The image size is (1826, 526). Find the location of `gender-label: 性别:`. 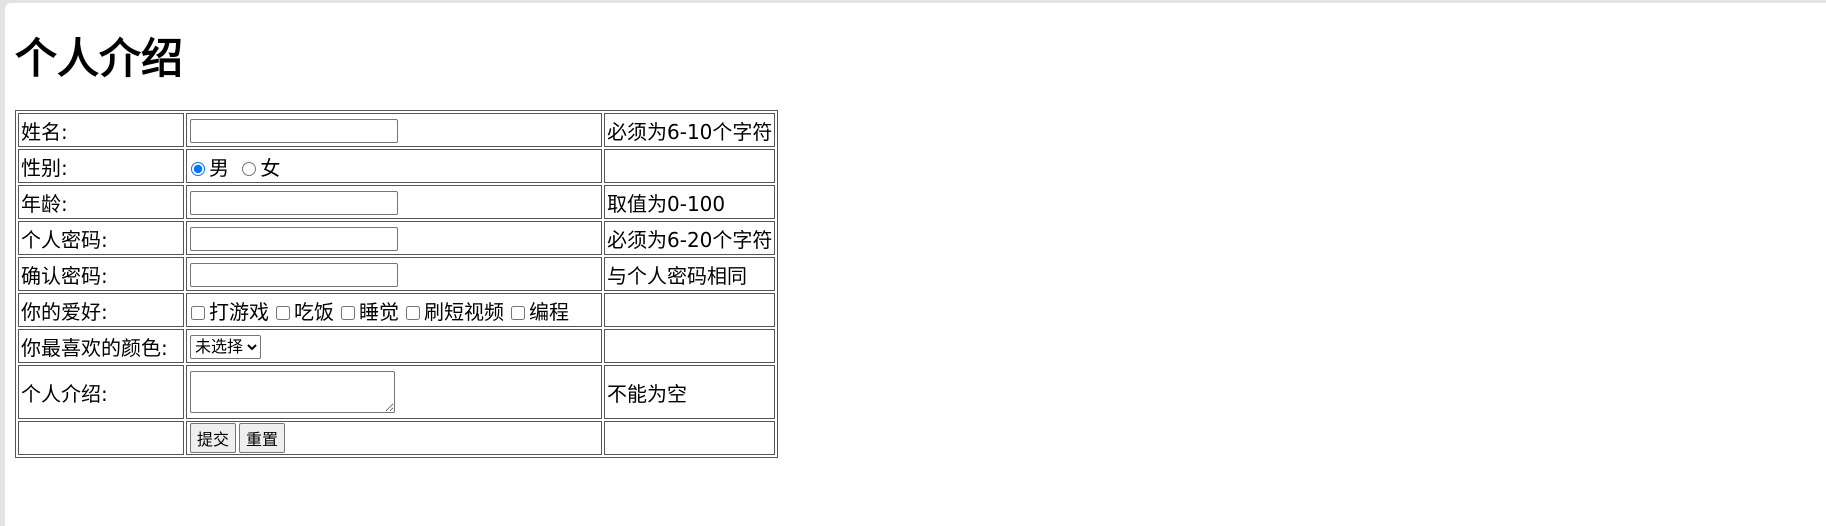

gender-label: 性别: is located at coordinates (101, 166).